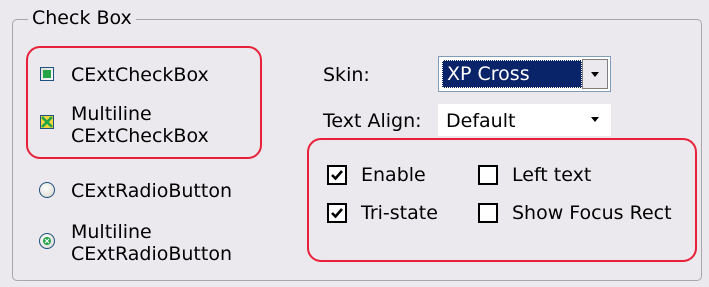 Image resolution: width=709 pixels, height=287 pixels. What do you see at coordinates (372, 121) in the screenshot?
I see `text-align-label: Text Align:` at bounding box center [372, 121].